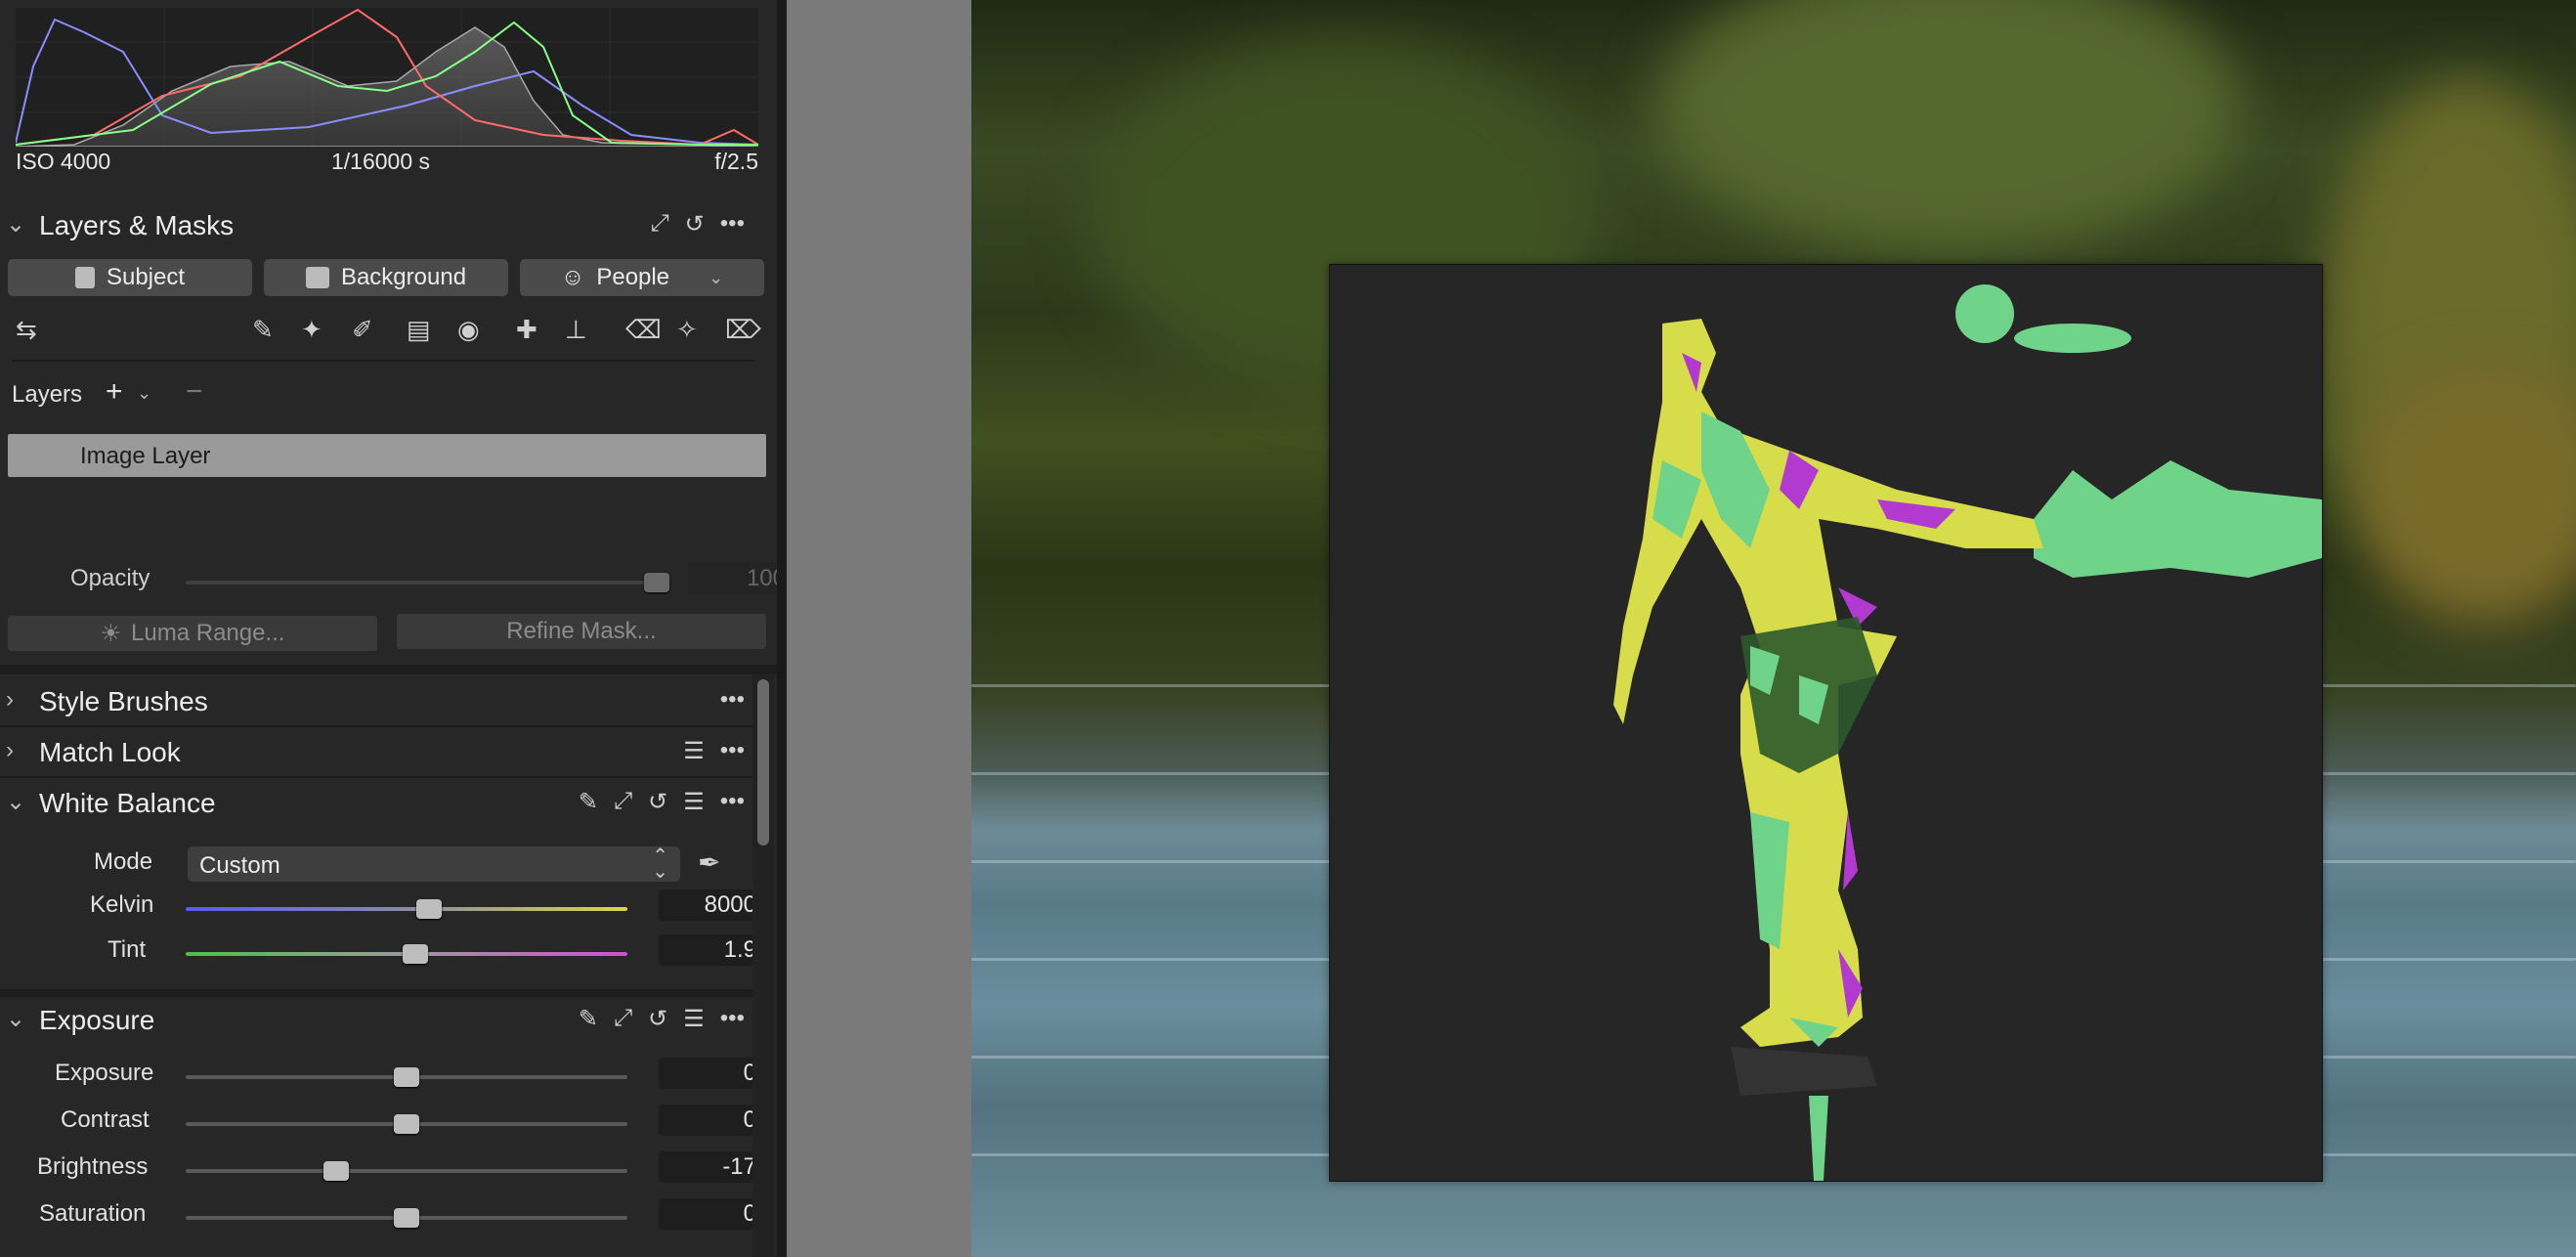 Image resolution: width=2576 pixels, height=1257 pixels. Describe the element at coordinates (376, 751) in the screenshot. I see `match-look-header: › Match Look ☰ •••` at that location.